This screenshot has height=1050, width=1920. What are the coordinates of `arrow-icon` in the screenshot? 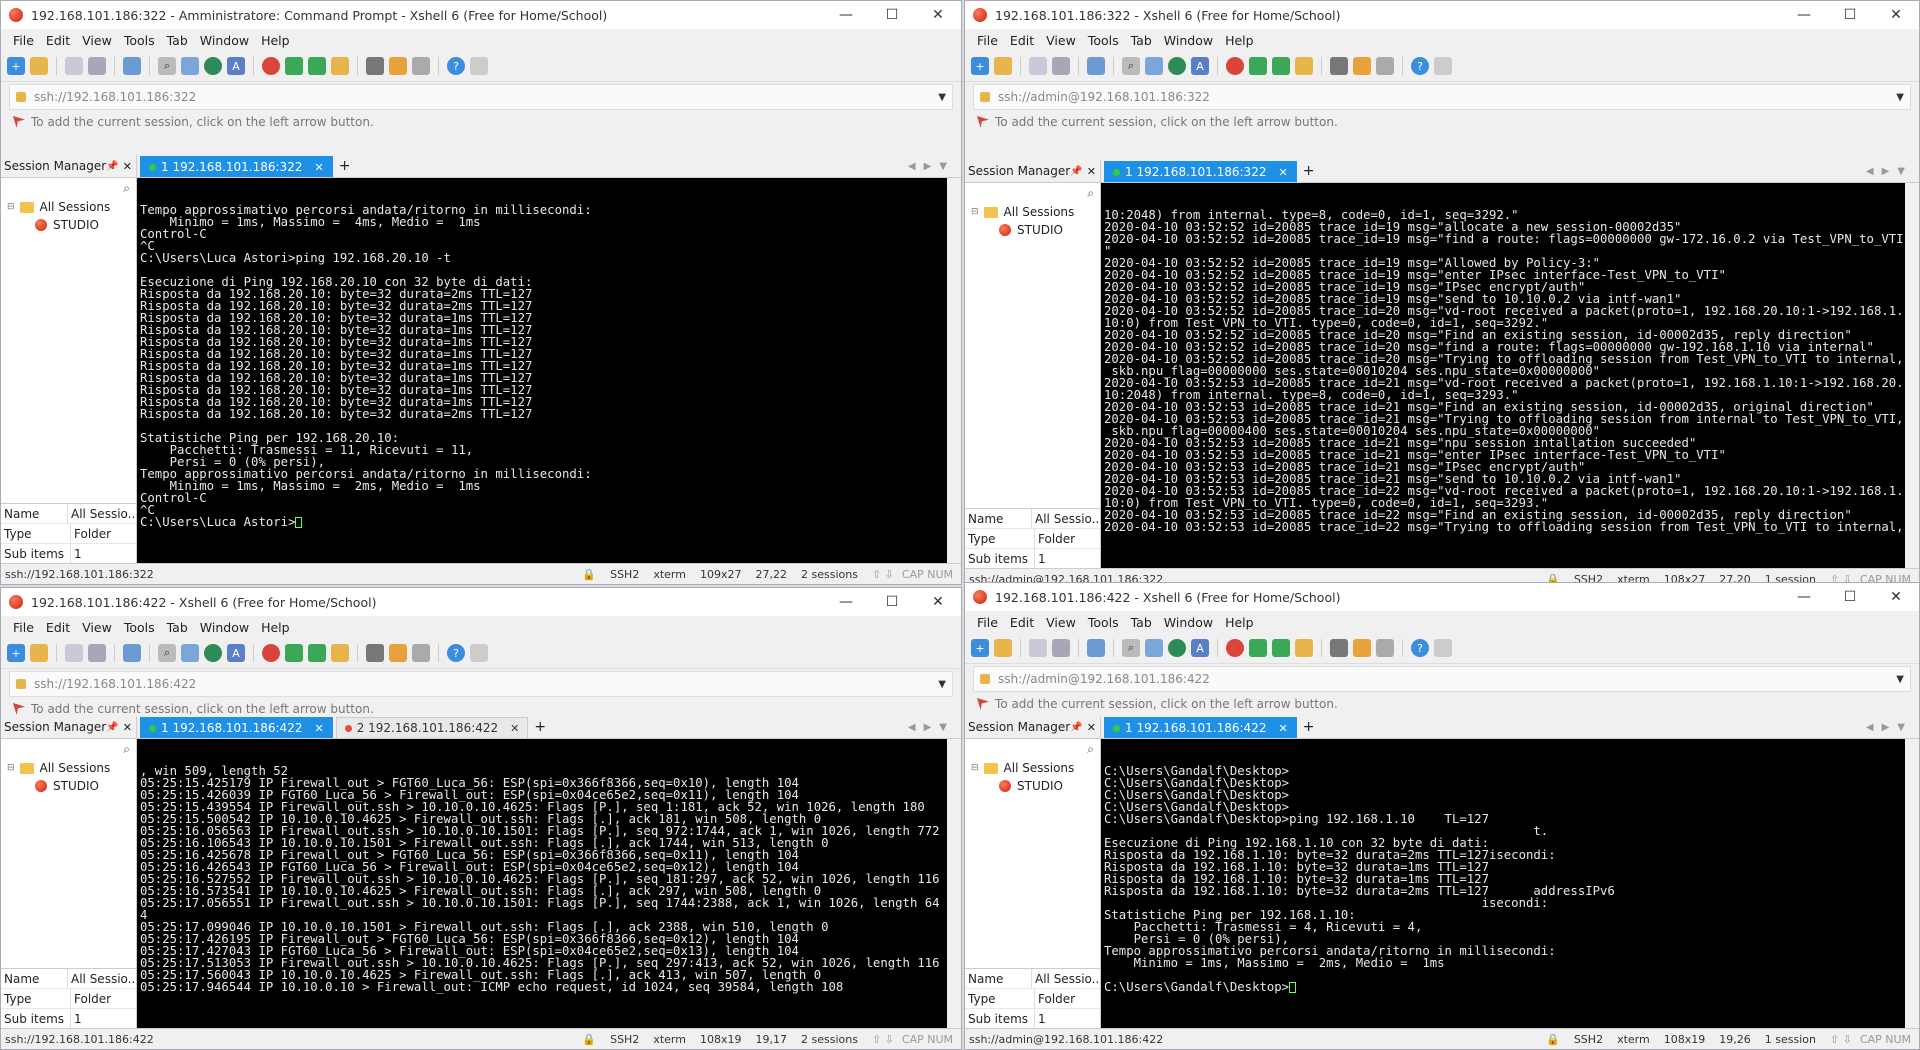 It's located at (983, 704).